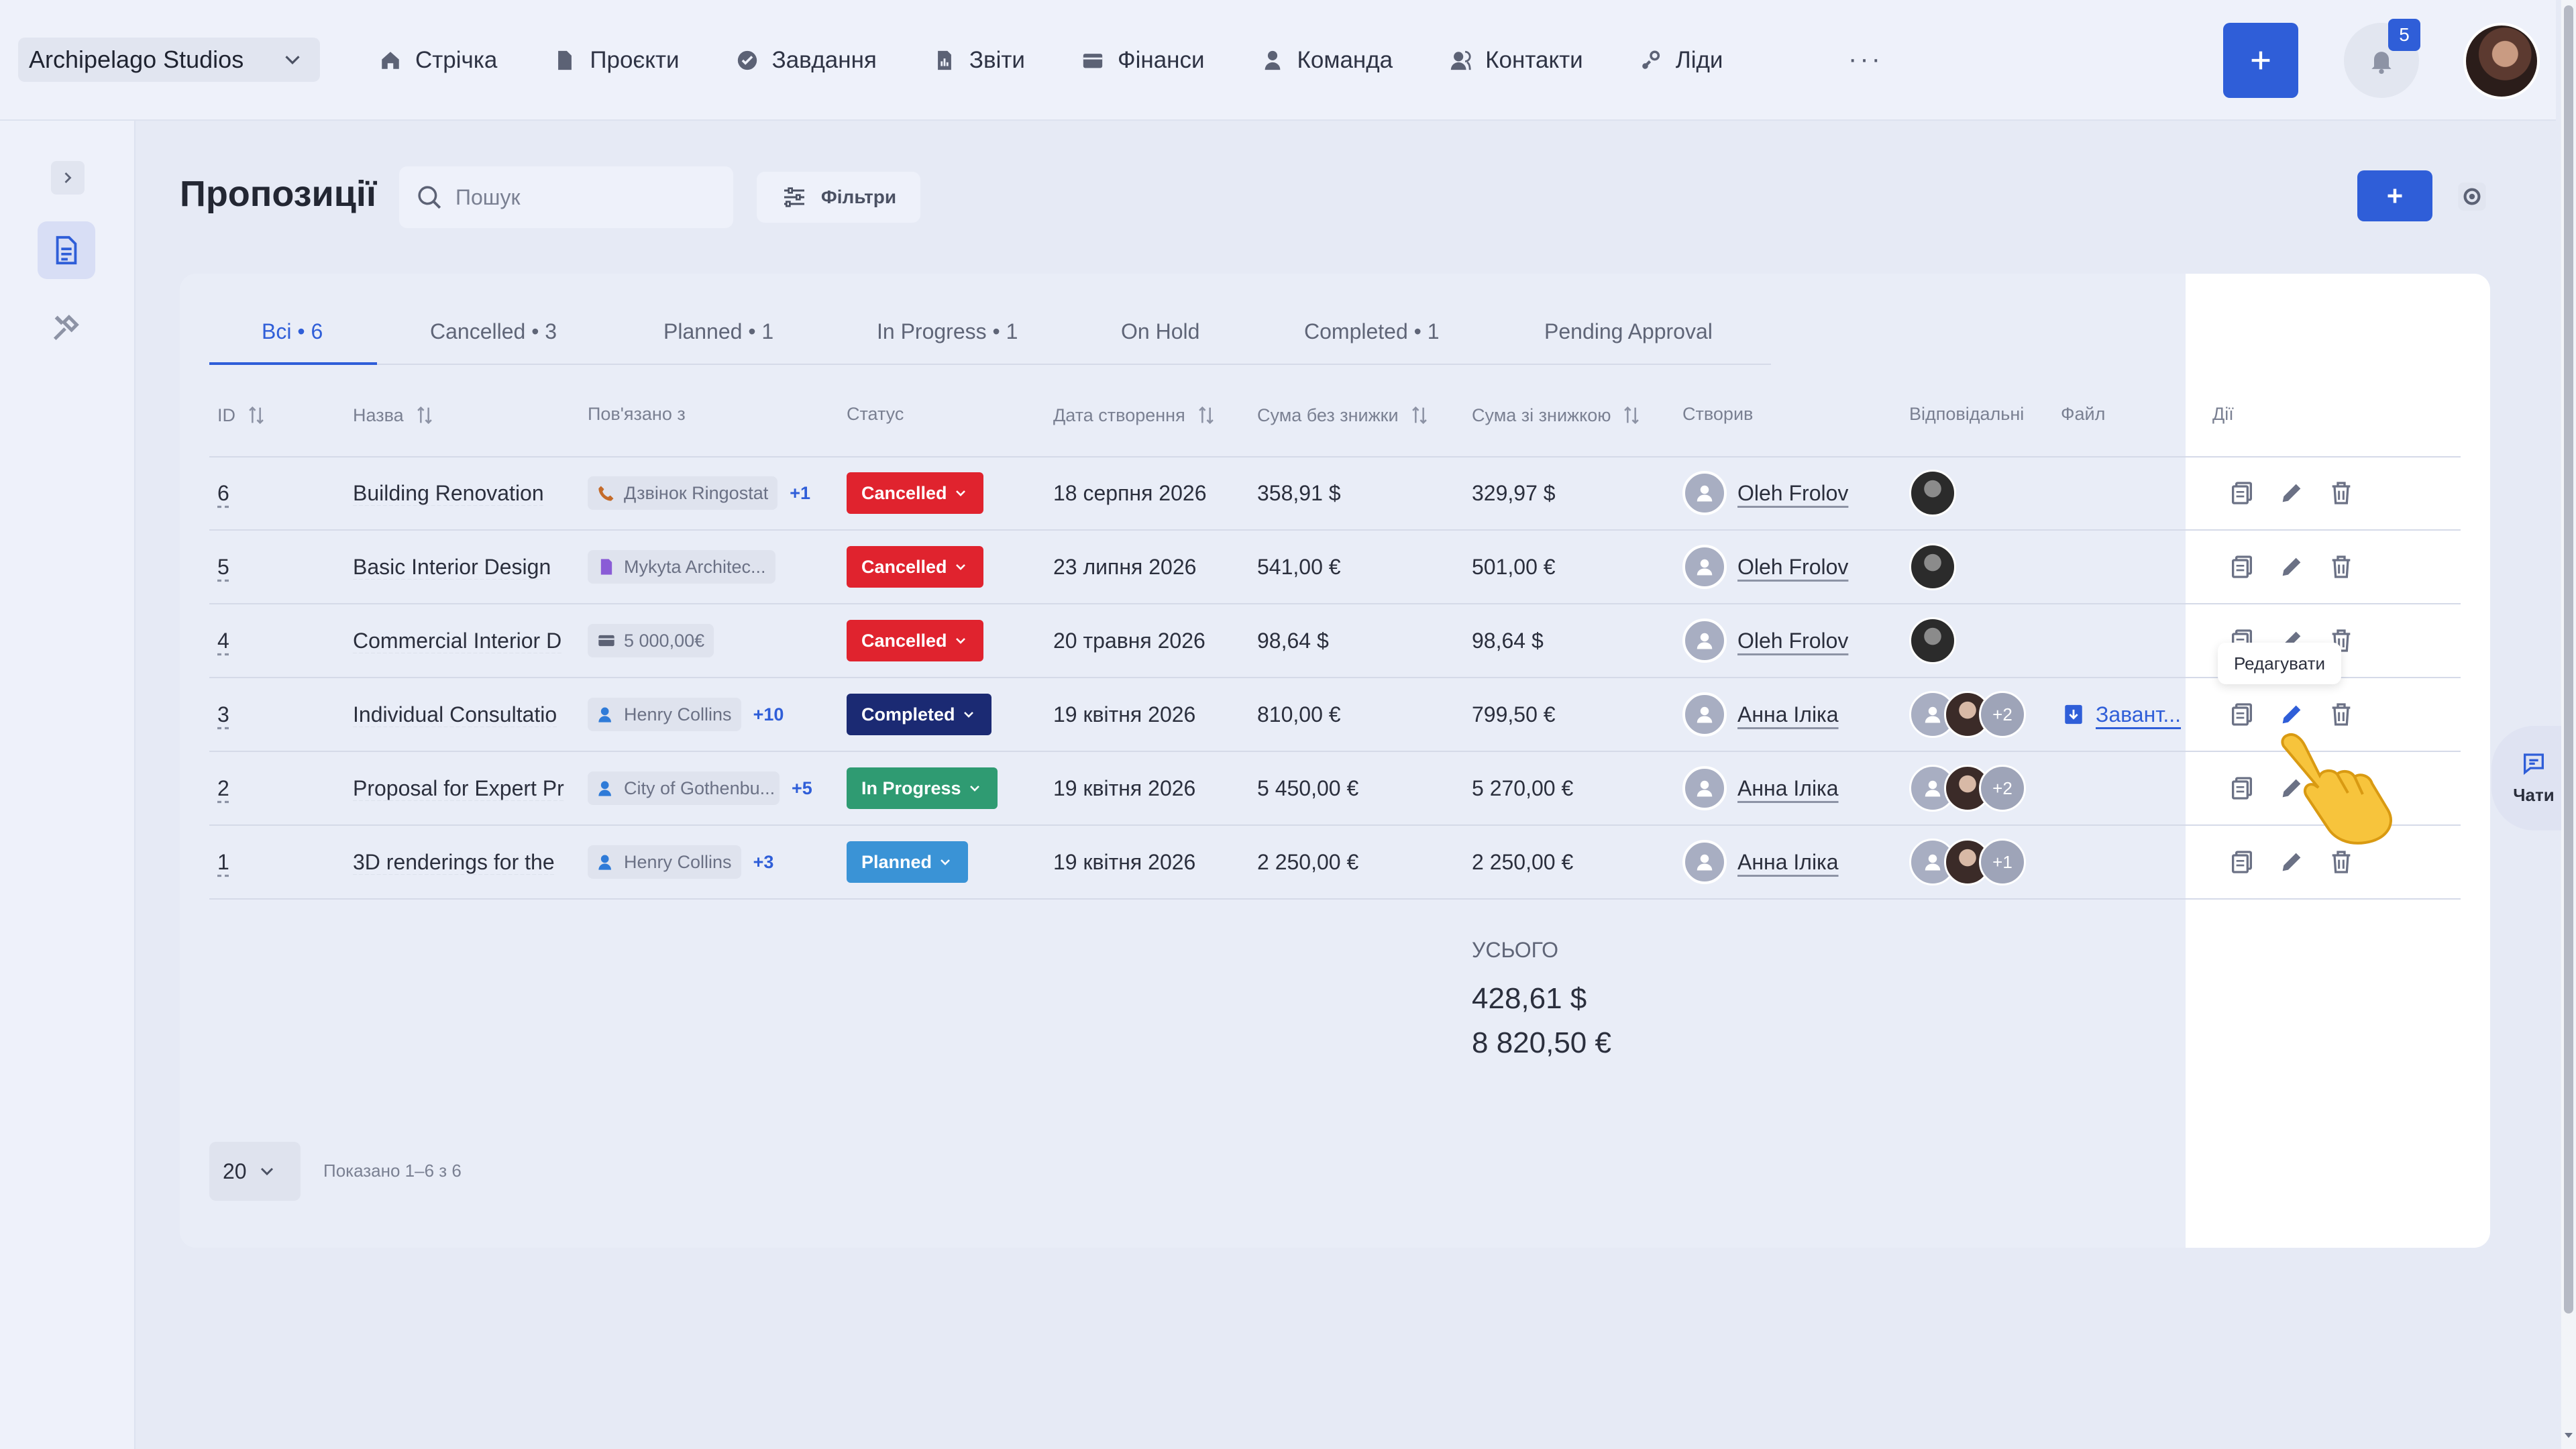 The height and width of the screenshot is (1449, 2576). Describe the element at coordinates (448, 493) in the screenshot. I see `proposal-name-link: Building Renovation` at that location.